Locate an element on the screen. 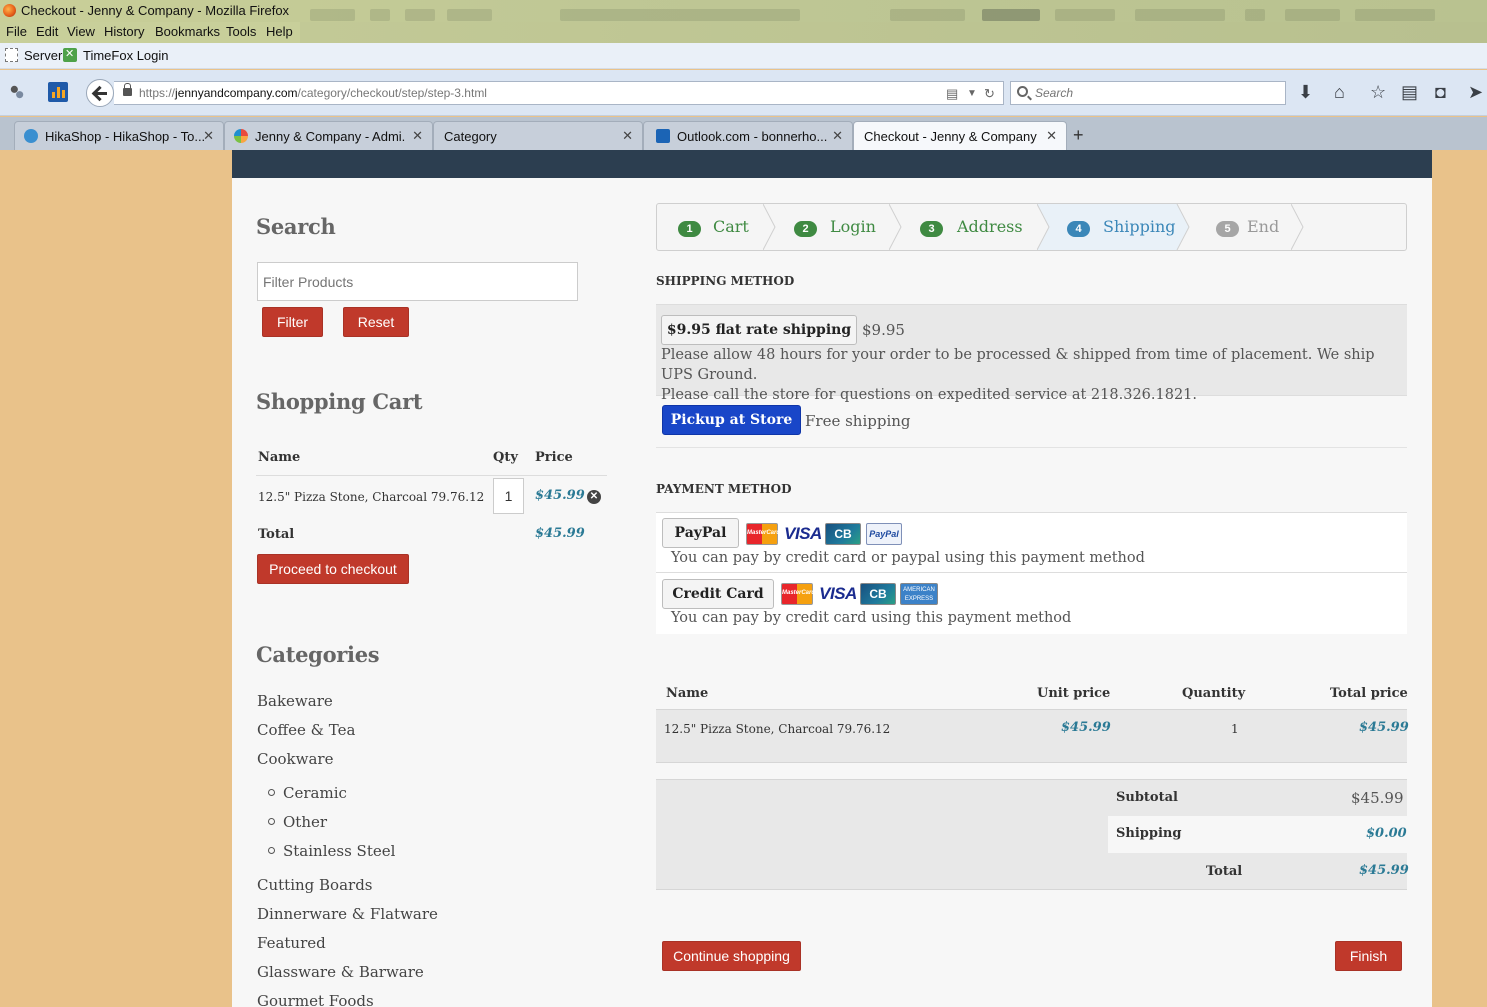  shipping-method-title: SHIPPING METHOD is located at coordinates (725, 281).